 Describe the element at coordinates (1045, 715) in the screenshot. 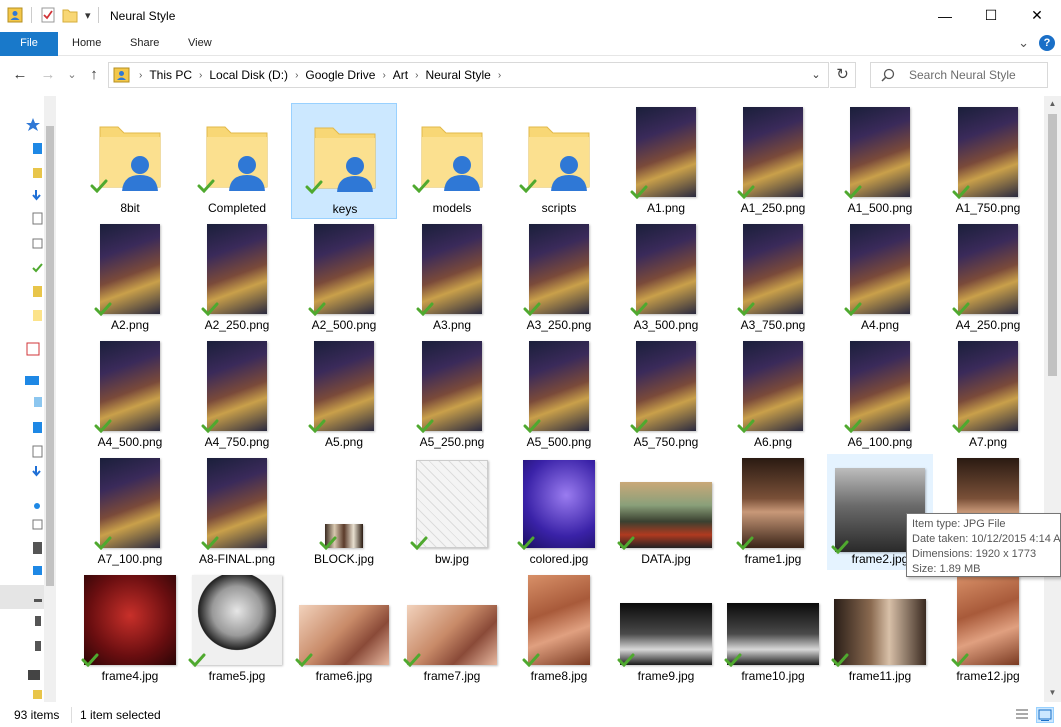

I see `large-icons-view-button` at that location.